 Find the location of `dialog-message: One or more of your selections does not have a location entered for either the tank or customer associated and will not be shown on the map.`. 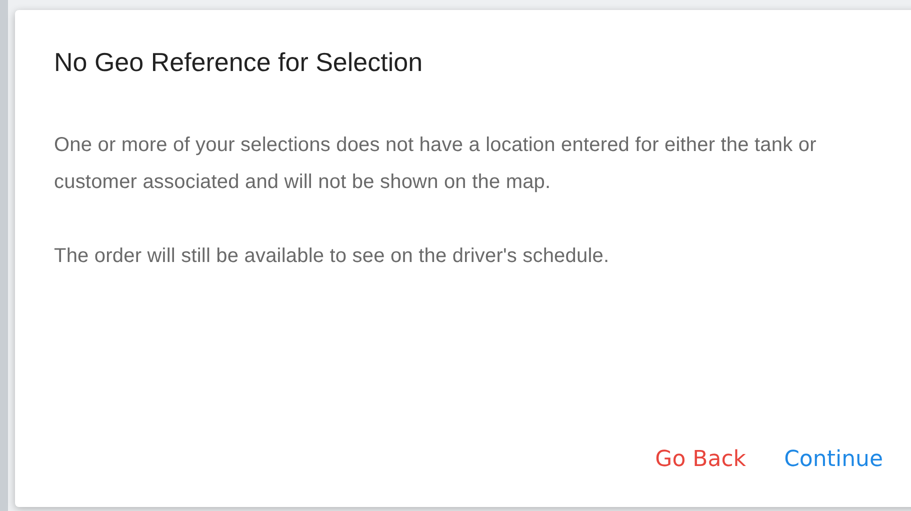

dialog-message: One or more of your selections does not have a location entered for either the tank or customer associated and will not be shown on the map. is located at coordinates (436, 164).